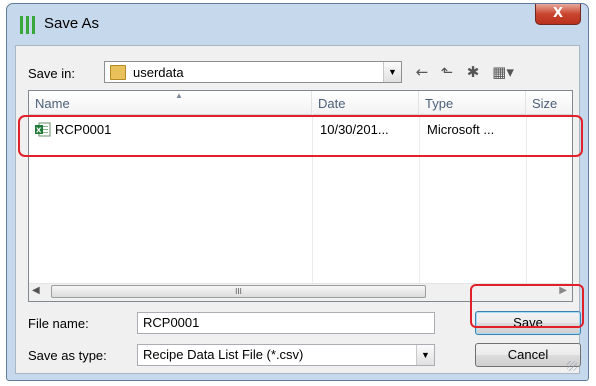 Image resolution: width=596 pixels, height=386 pixels. What do you see at coordinates (170, 102) in the screenshot?
I see `column-name: Name` at bounding box center [170, 102].